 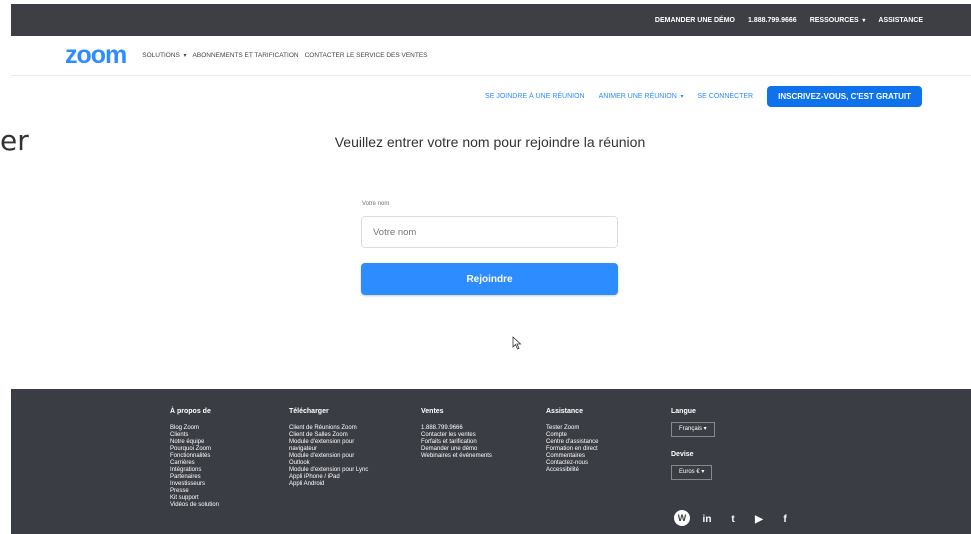 What do you see at coordinates (641, 96) in the screenshot?
I see `host-meeting-menu: ANIMER UNE RÉUNION ▾` at bounding box center [641, 96].